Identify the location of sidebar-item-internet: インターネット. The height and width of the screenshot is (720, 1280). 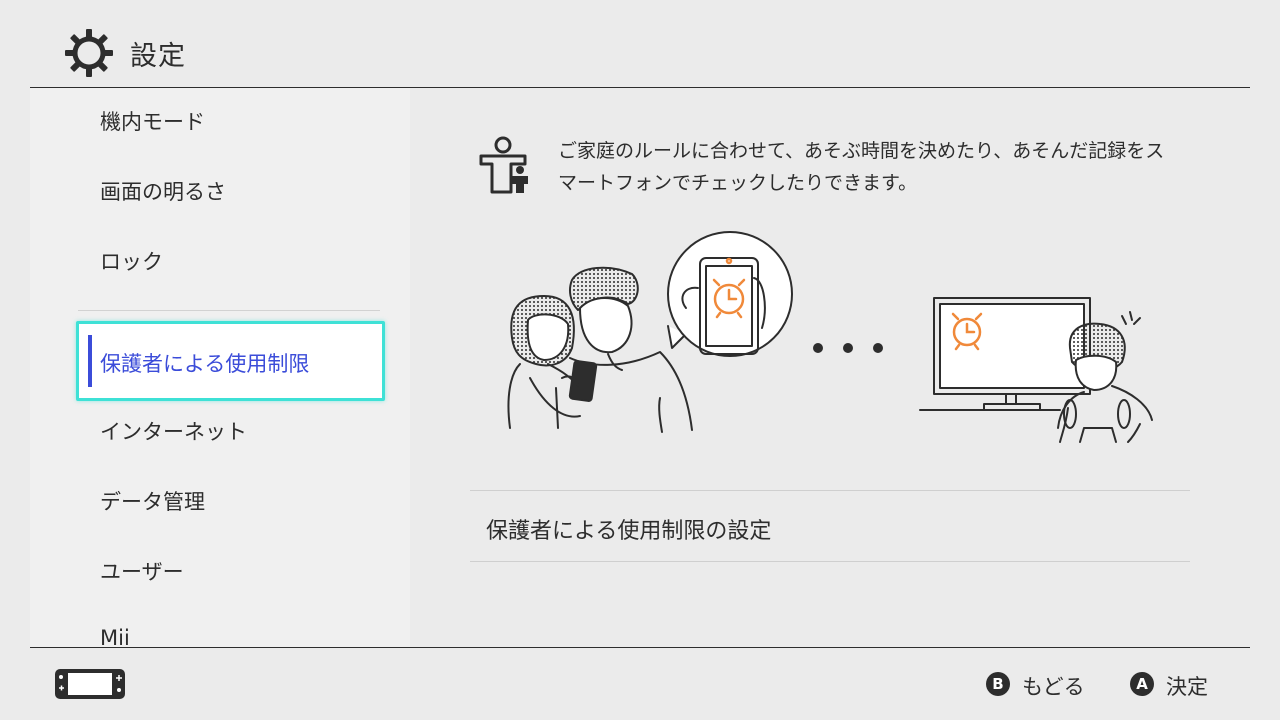
(173, 431).